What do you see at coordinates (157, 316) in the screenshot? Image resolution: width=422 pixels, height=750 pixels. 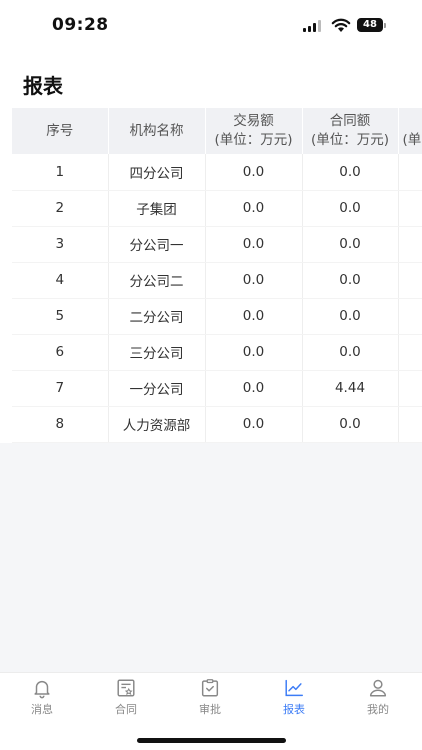 I see `cell-org: 二分公司` at bounding box center [157, 316].